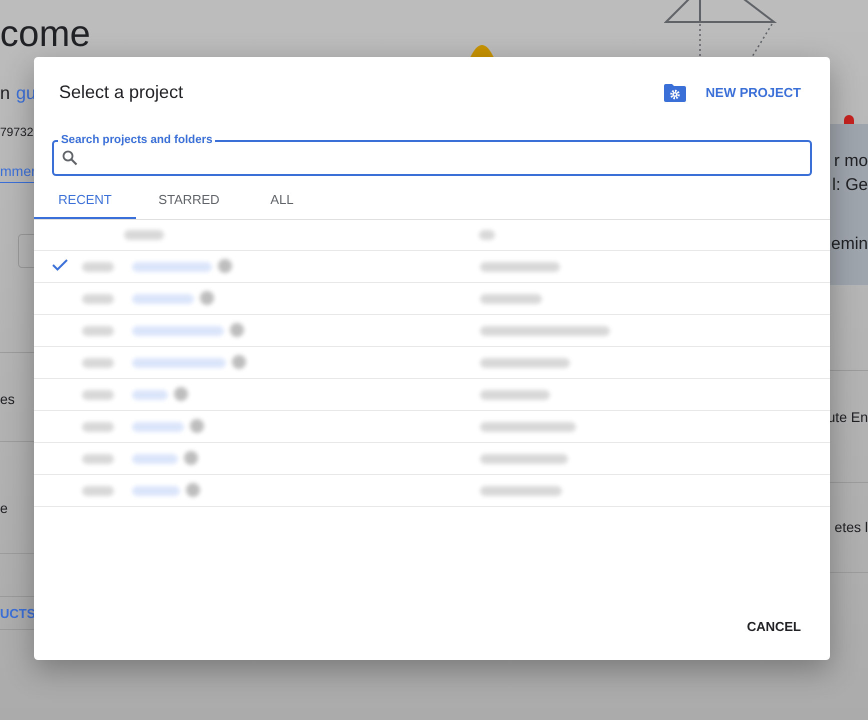  What do you see at coordinates (70, 158) in the screenshot?
I see `search-icon` at bounding box center [70, 158].